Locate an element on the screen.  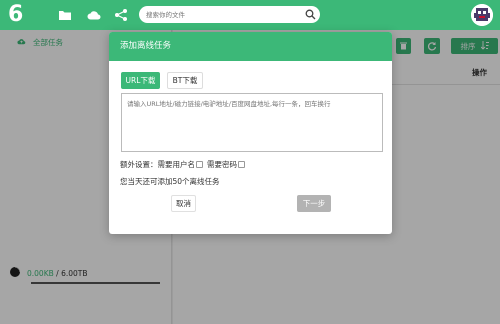
app-logo: 6 is located at coordinates (19, 15).